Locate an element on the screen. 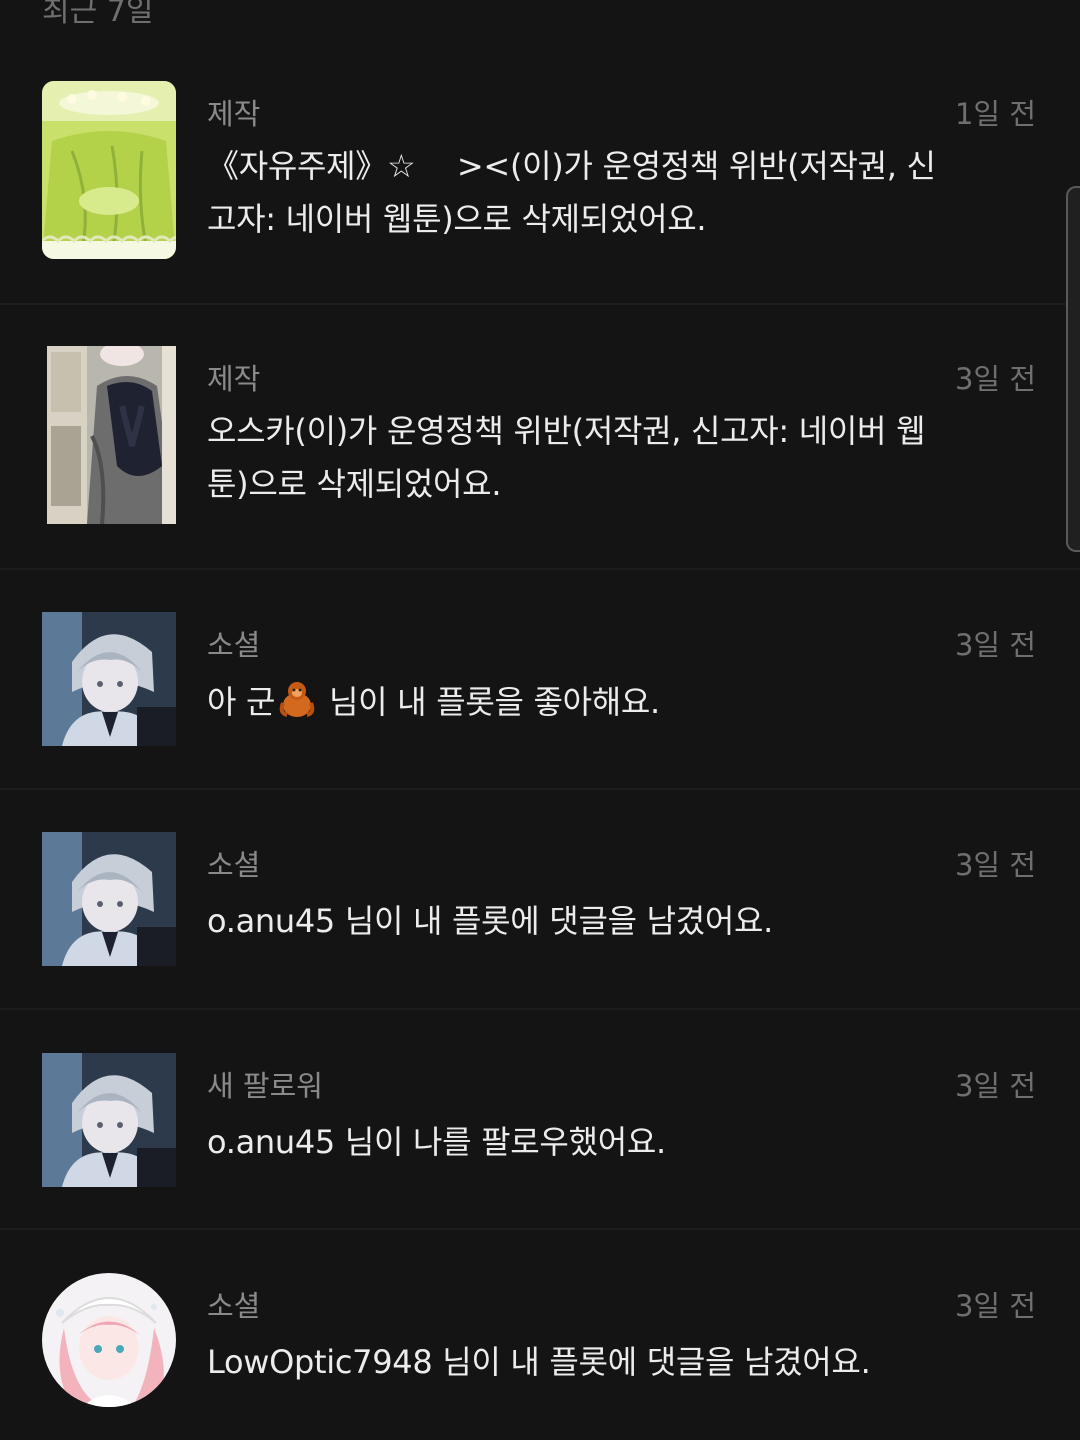  notification-message: 아 군 님이 내 플롯을 좋아해요. is located at coordinates (577, 702).